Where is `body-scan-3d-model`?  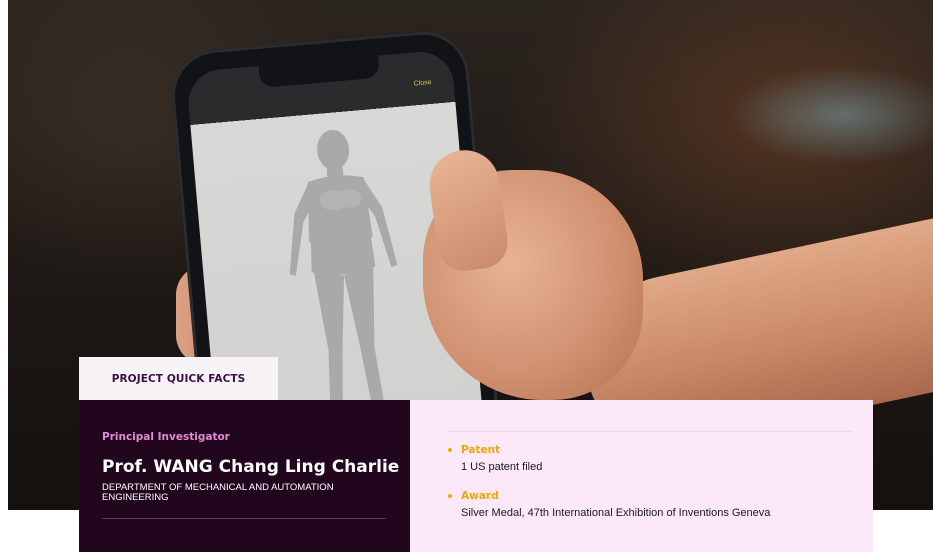
body-scan-3d-model is located at coordinates (343, 276).